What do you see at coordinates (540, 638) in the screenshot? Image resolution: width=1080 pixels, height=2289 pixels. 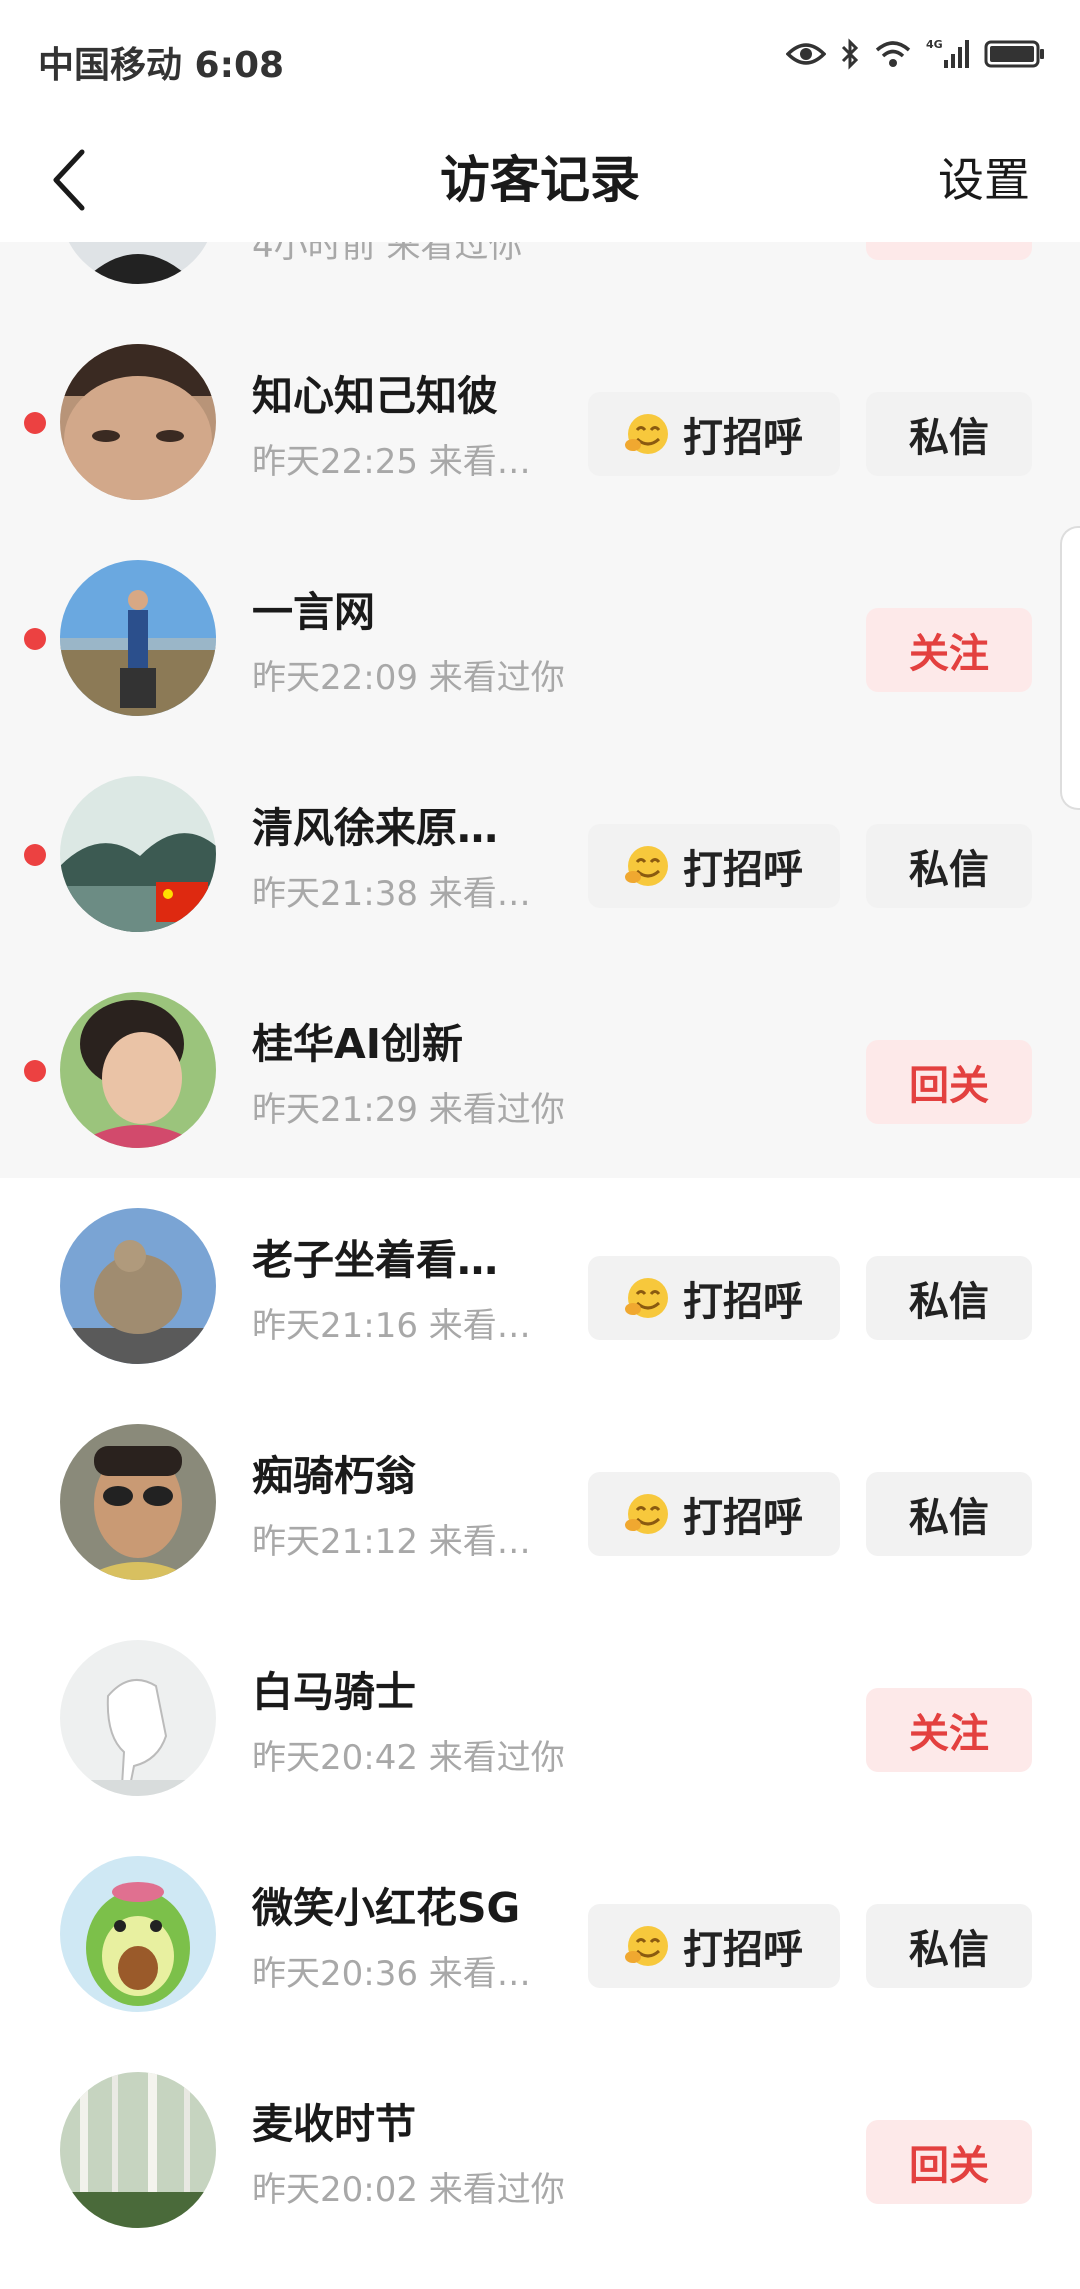 I see `visitor-row: 一言网昨天22:09 来看过你 关注` at bounding box center [540, 638].